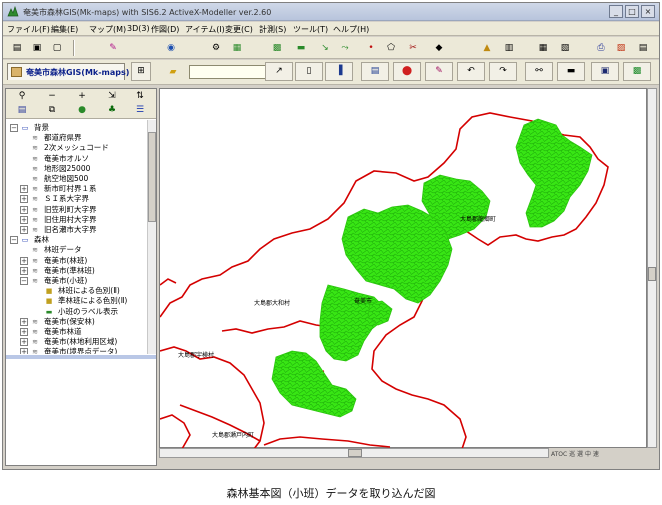 The image size is (662, 505). What do you see at coordinates (543, 48) in the screenshot?
I see `table-icon: ▦` at bounding box center [543, 48].